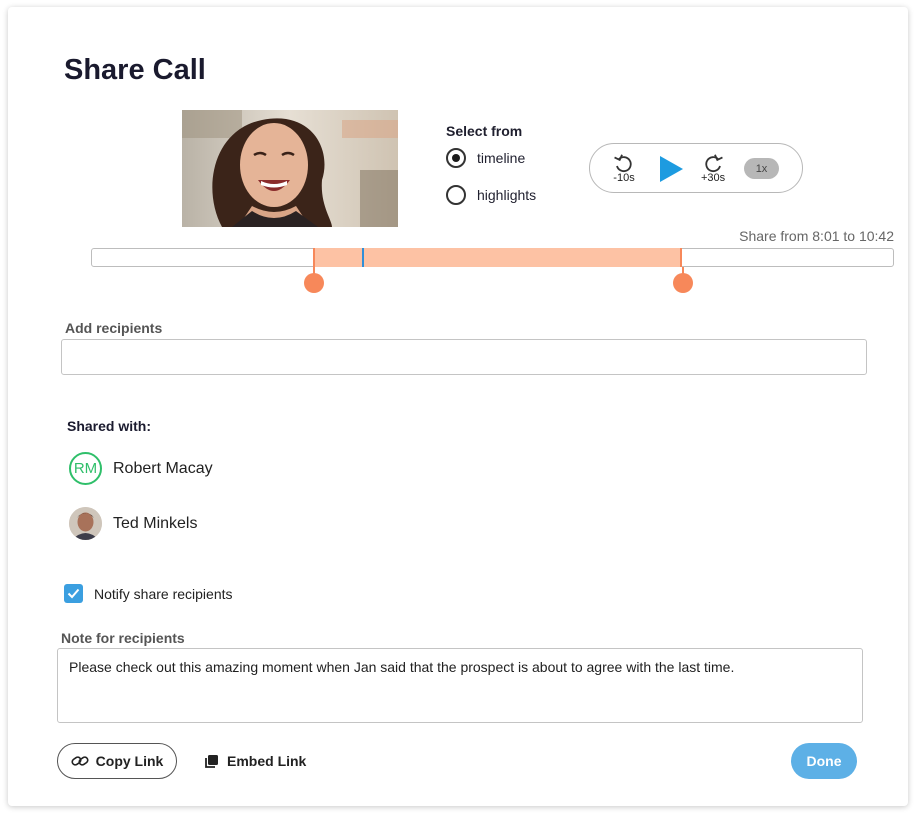 Image resolution: width=916 pixels, height=815 pixels. Describe the element at coordinates (484, 131) in the screenshot. I see `select-from-label: Select from` at that location.